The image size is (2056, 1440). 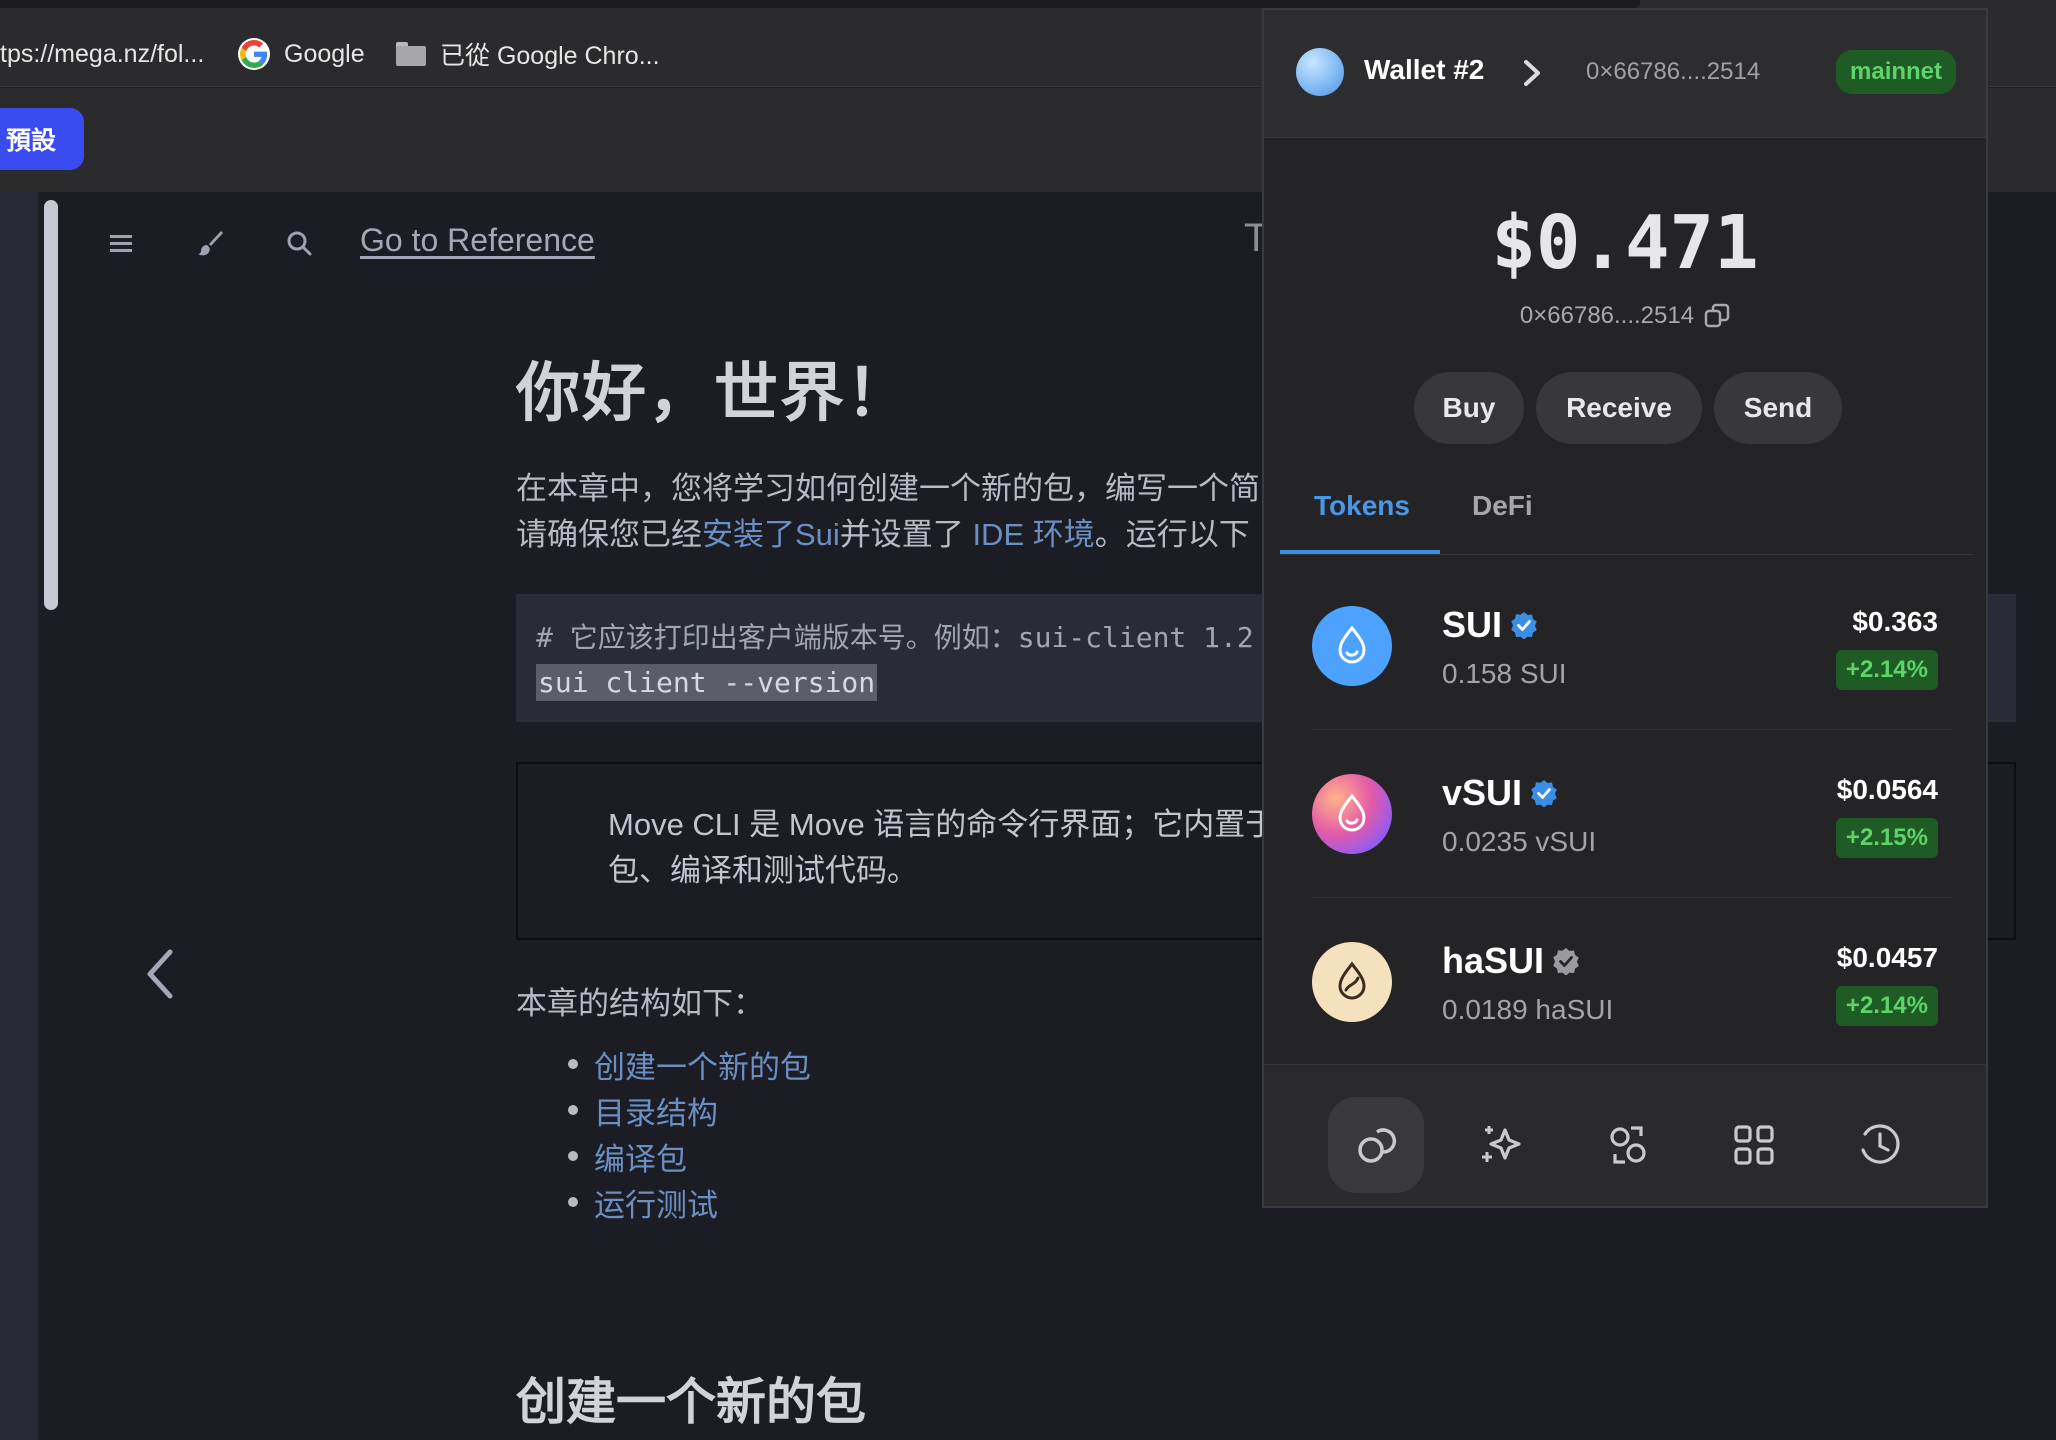 I want to click on toc-intro: 本章的结构如下：, so click(x=640, y=1003).